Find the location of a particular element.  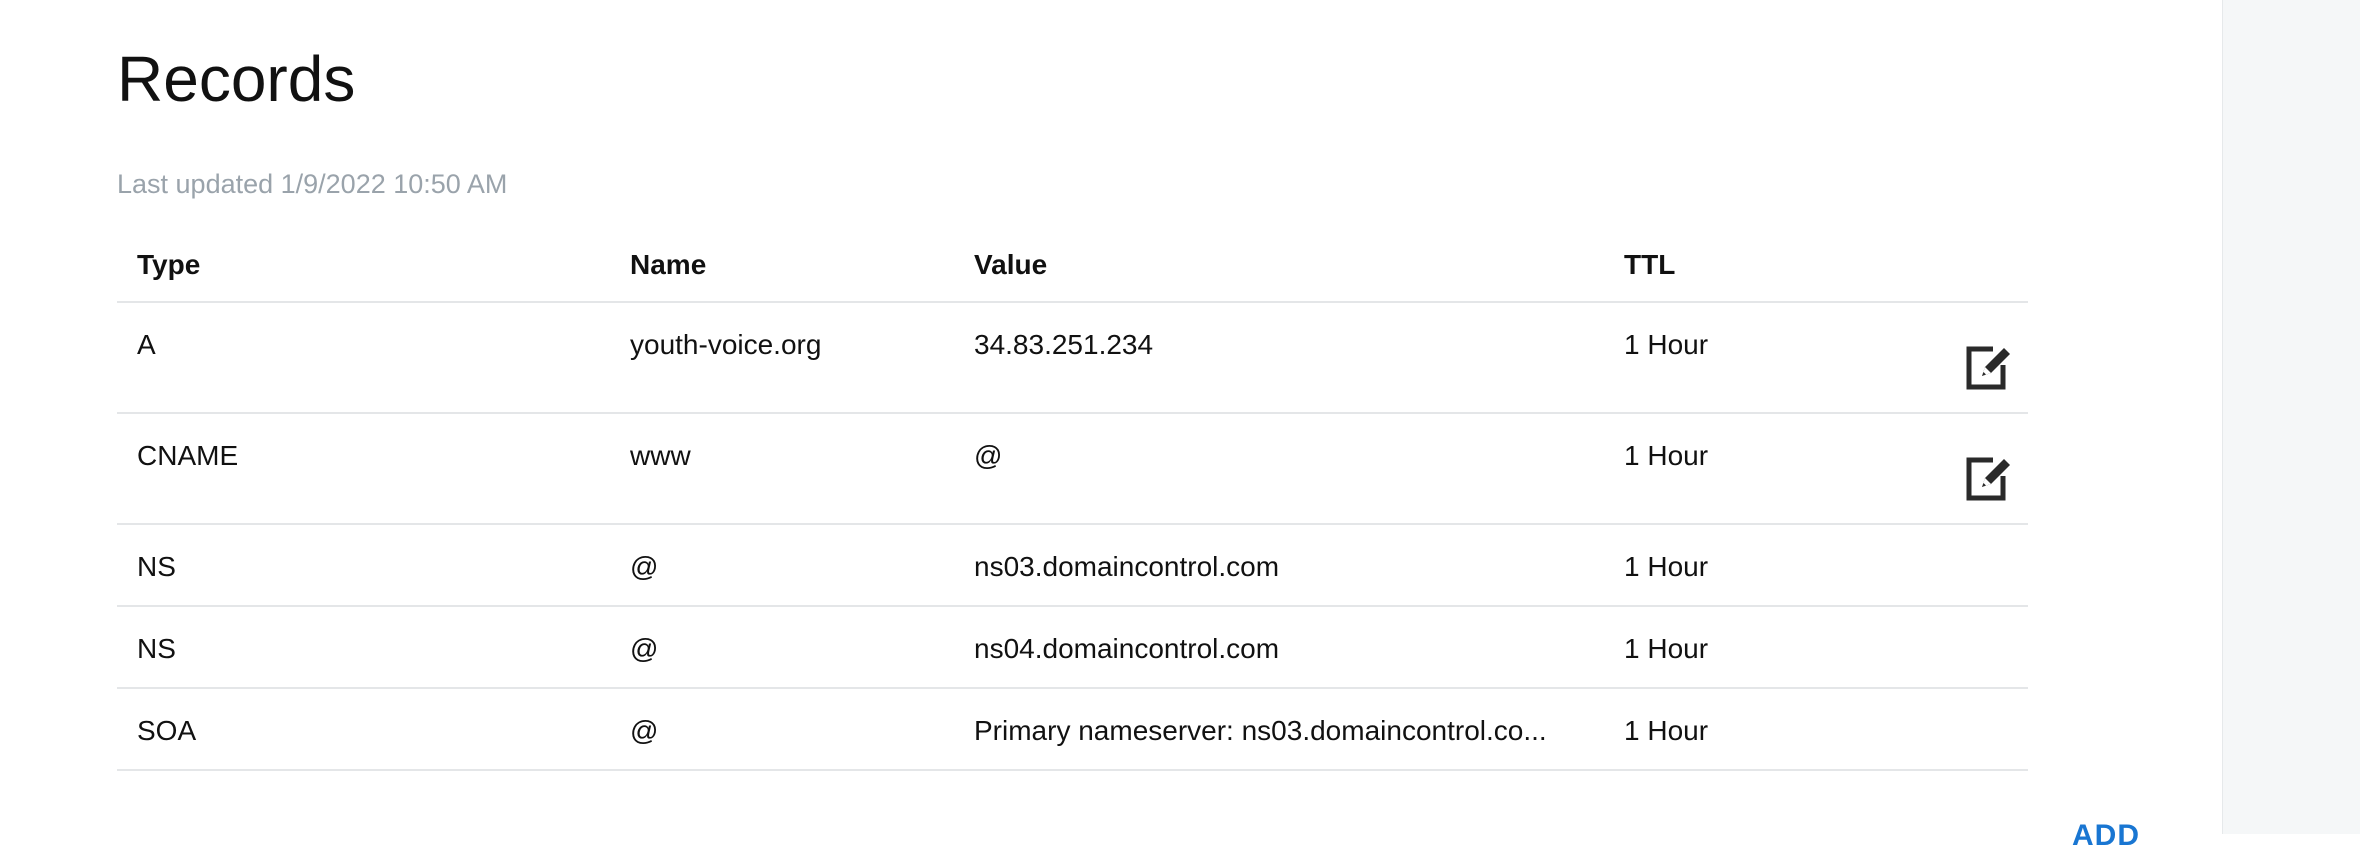

record-value-cell: ns04.domaincontrol.com is located at coordinates (1127, 648).